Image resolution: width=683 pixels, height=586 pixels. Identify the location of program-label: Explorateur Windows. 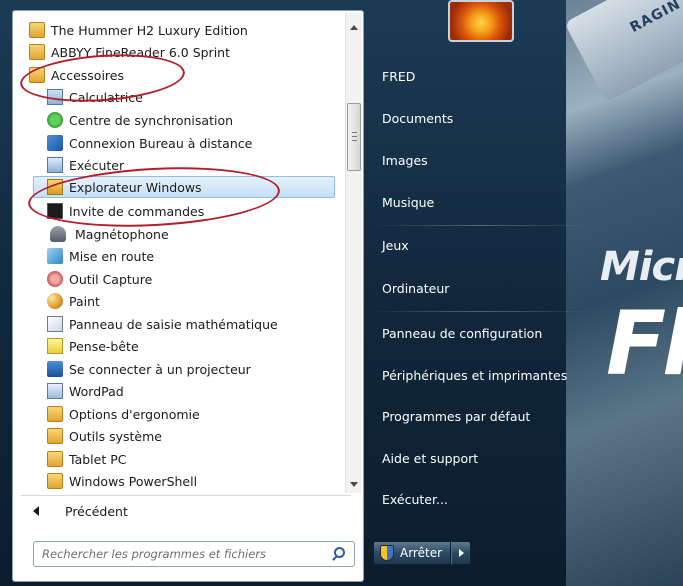
(135, 187).